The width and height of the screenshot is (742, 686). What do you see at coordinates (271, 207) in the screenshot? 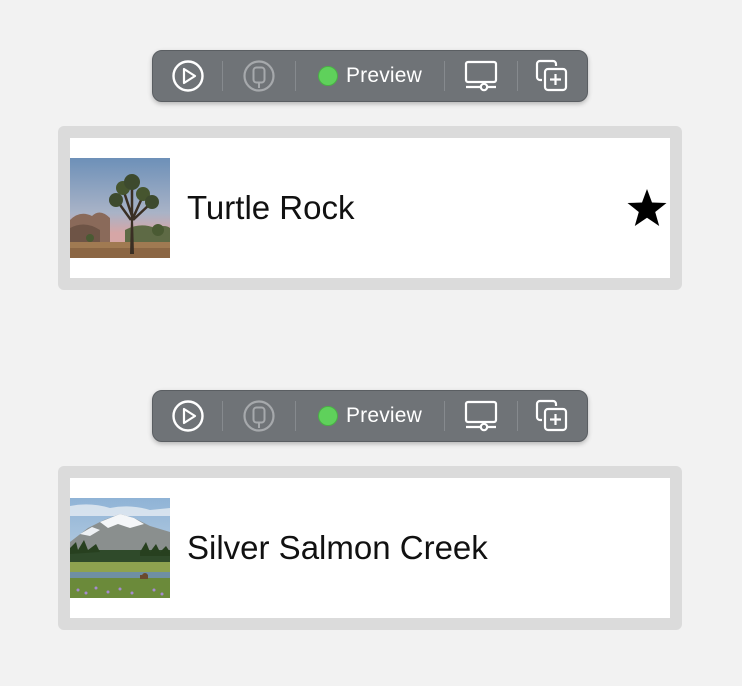
I see `landmark-title: Turtle Rock` at bounding box center [271, 207].